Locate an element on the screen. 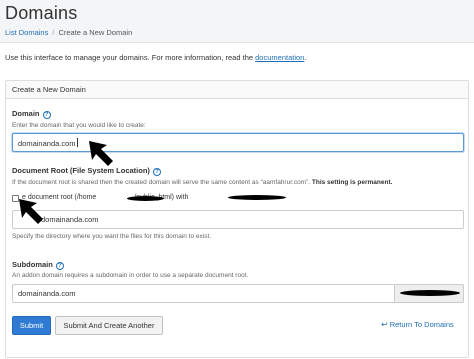 Image resolution: width=474 pixels, height=359 pixels. docroot-input-value: domainanda.com is located at coordinates (70, 219).